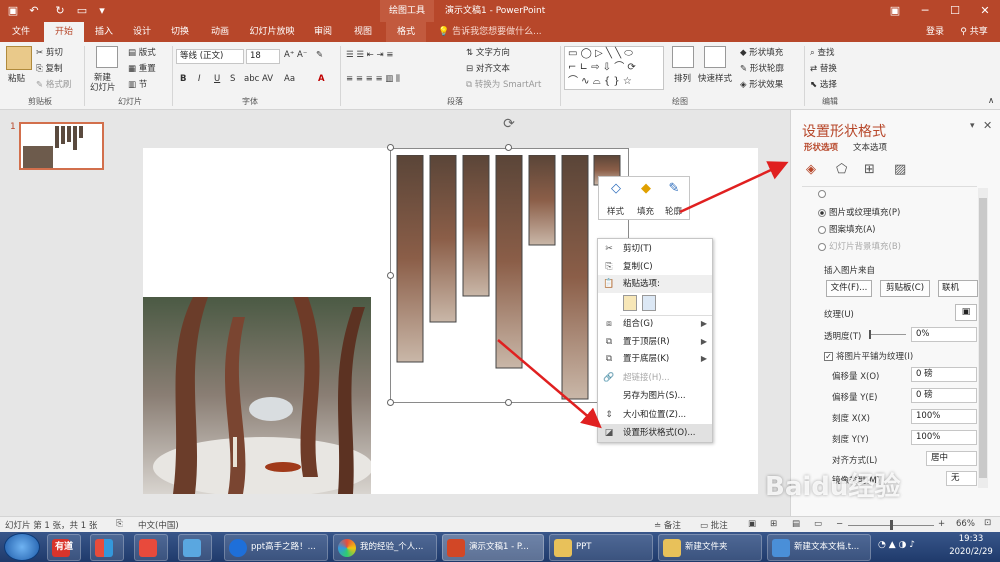  I want to click on radio-pattern-fill: 图案填充(A), so click(846, 229).